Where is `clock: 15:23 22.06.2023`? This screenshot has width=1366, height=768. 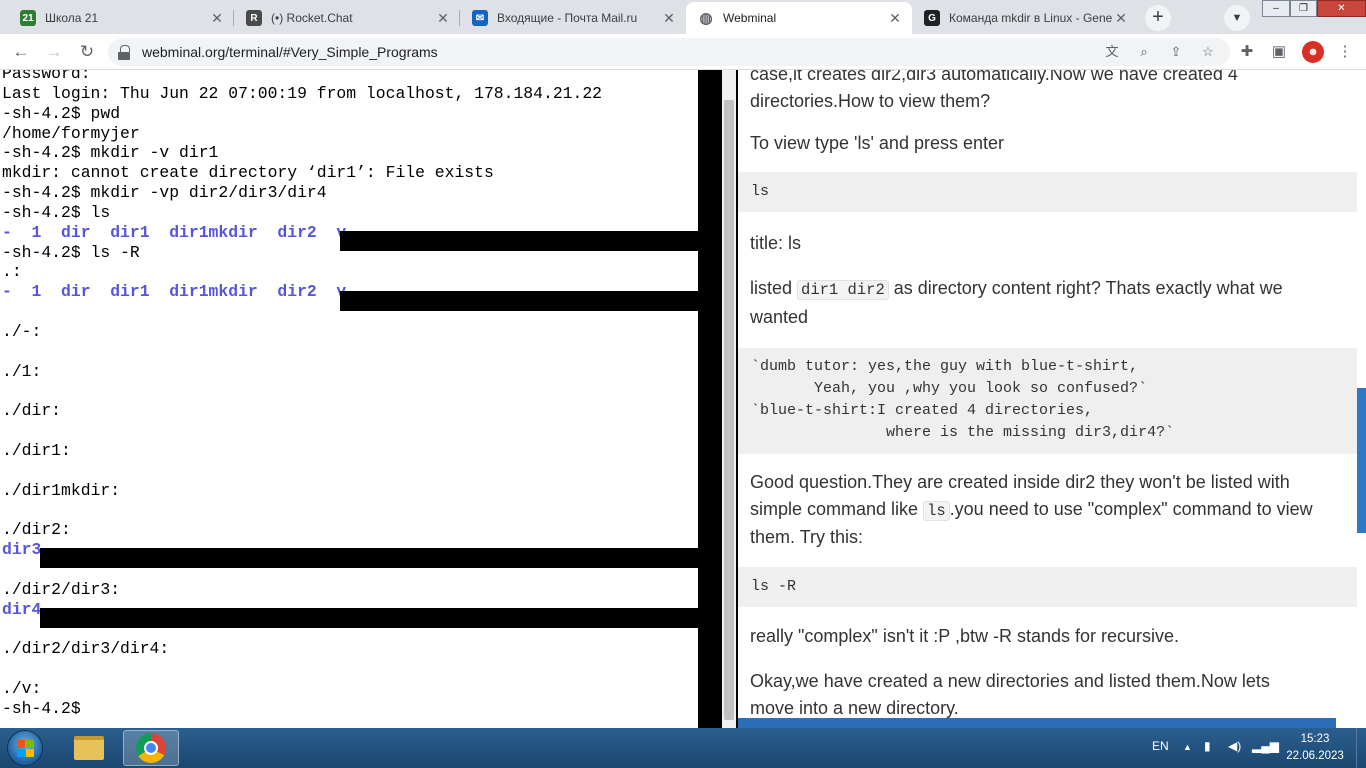
clock: 15:23 22.06.2023 is located at coordinates (1315, 748).